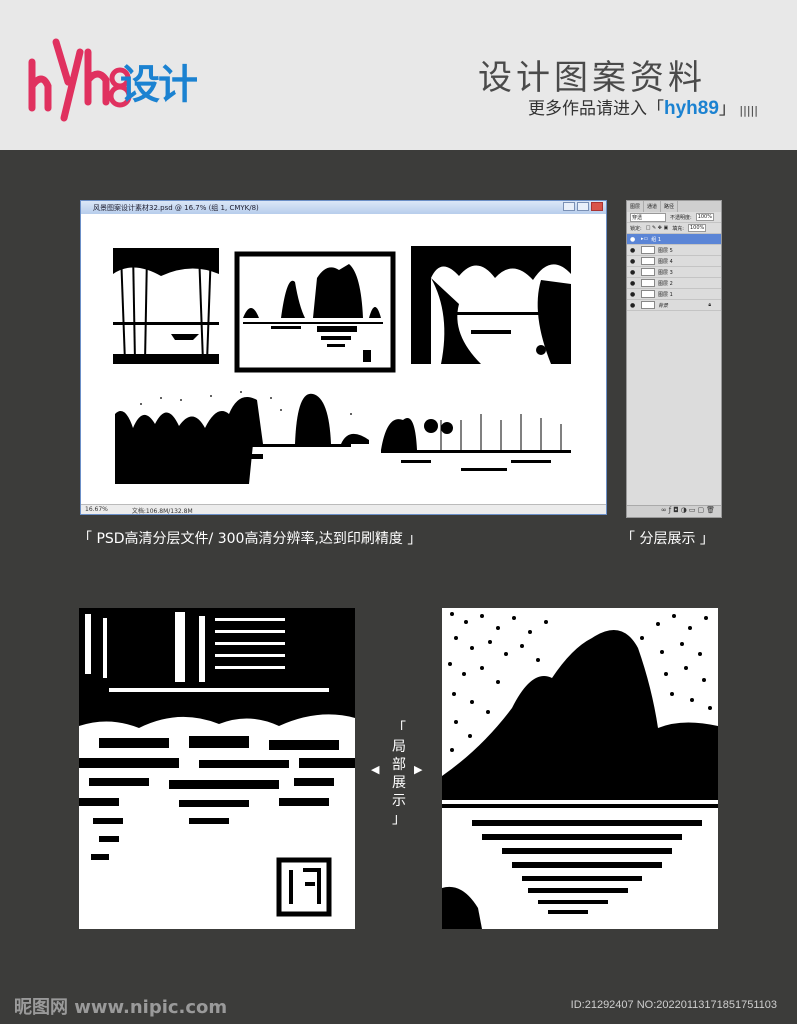 This screenshot has height=1024, width=797. What do you see at coordinates (475, 445) in the screenshot?
I see `palm-scene-artwork` at bounding box center [475, 445].